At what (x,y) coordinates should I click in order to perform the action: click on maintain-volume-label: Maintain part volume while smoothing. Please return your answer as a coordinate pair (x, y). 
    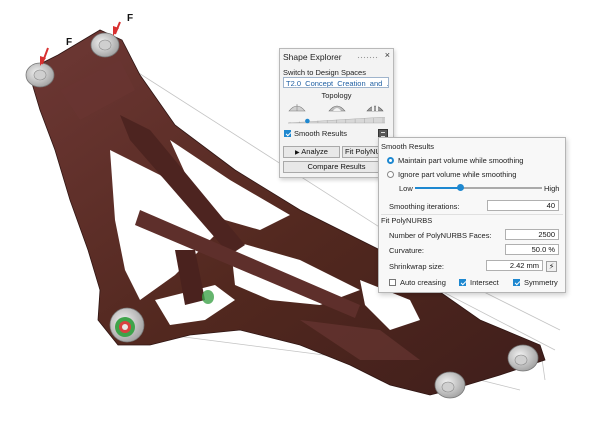
    Looking at the image, I should click on (461, 160).